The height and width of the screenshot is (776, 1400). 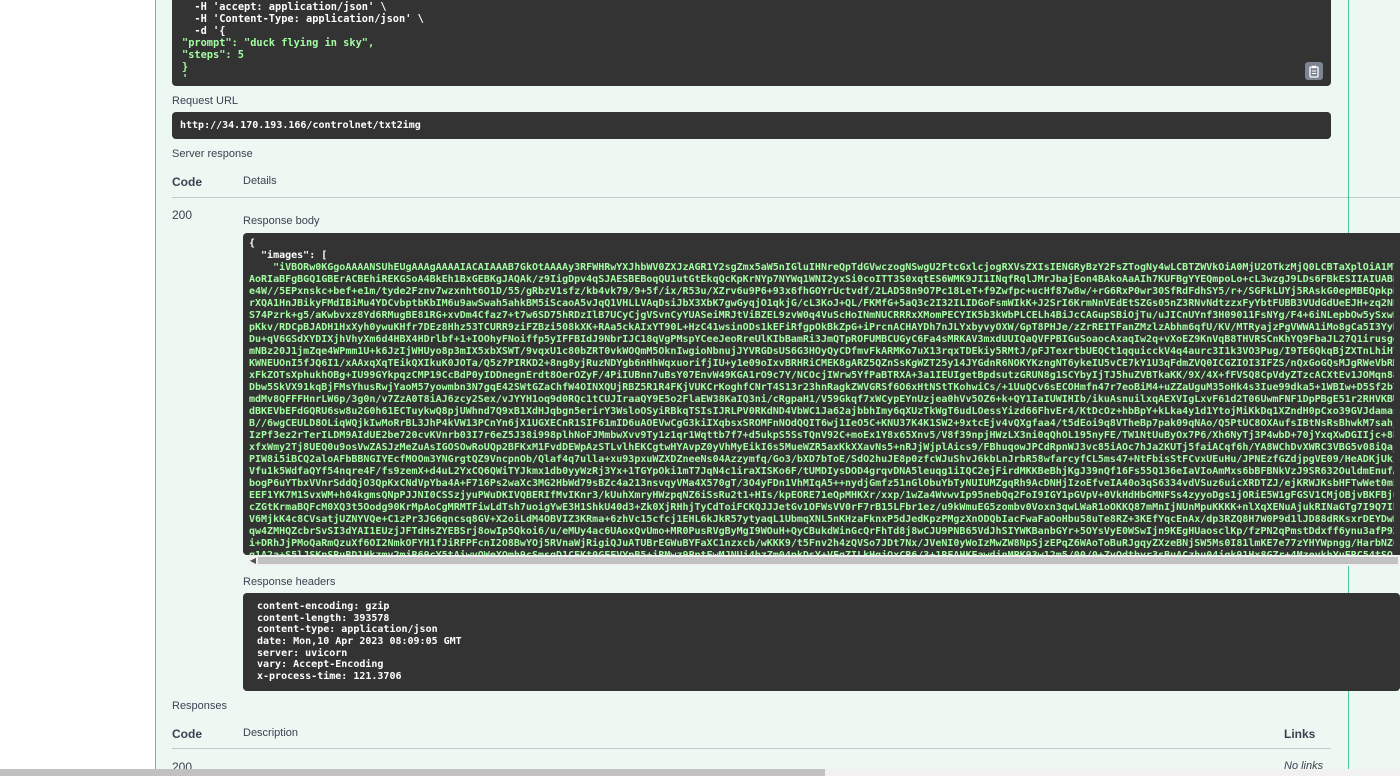 What do you see at coordinates (212, 154) in the screenshot?
I see `server-response-label: Server response` at bounding box center [212, 154].